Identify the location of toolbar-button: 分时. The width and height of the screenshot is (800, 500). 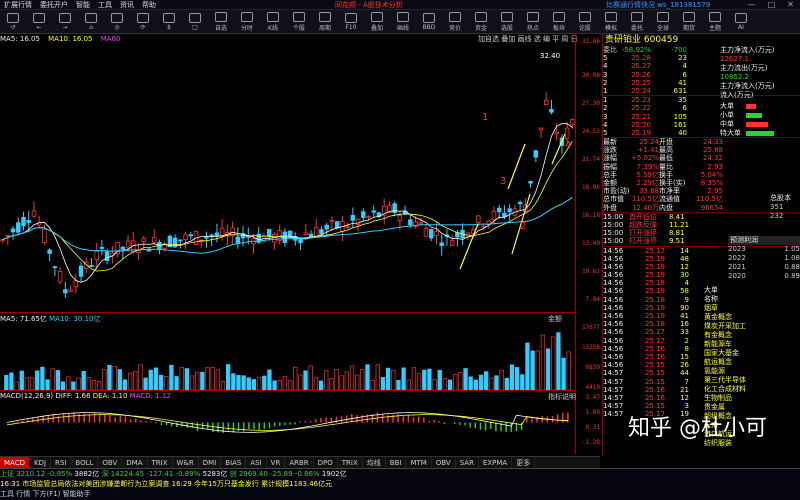
(247, 22).